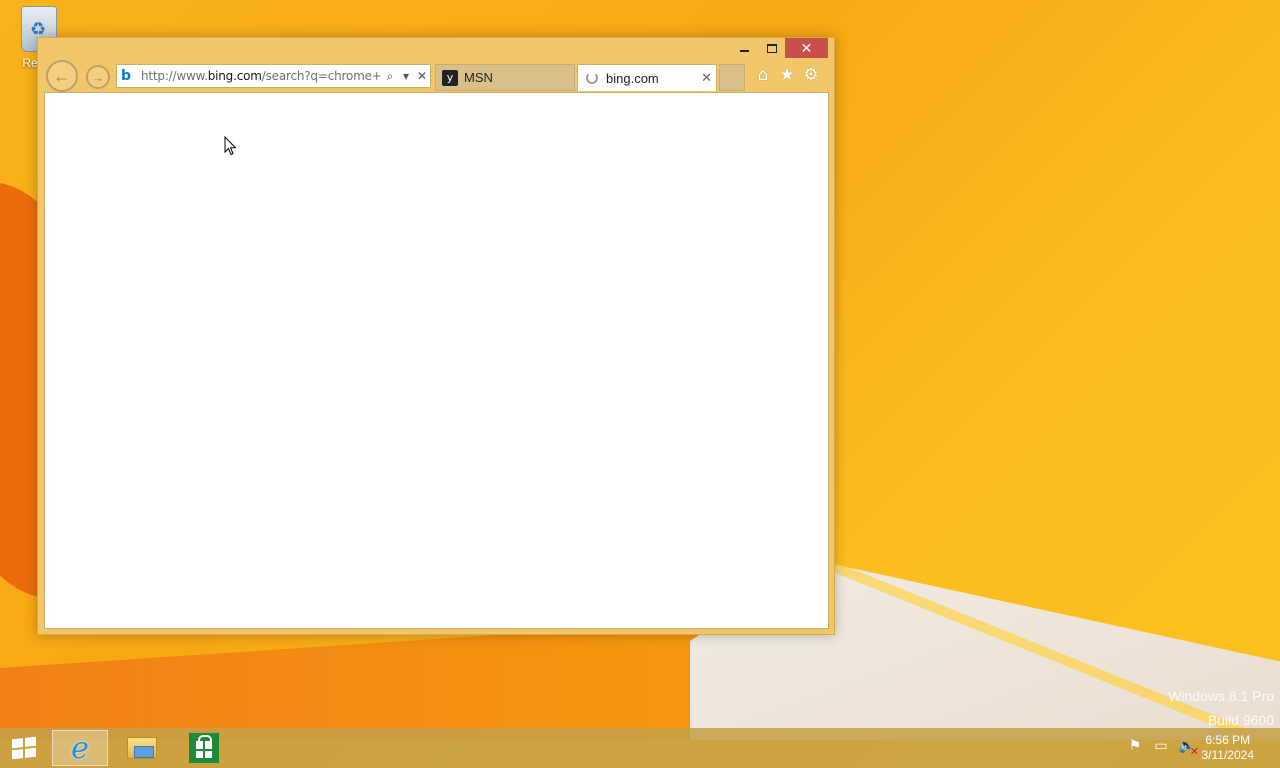  I want to click on clock: 6:56 PM 3/11/2024, so click(1228, 748).